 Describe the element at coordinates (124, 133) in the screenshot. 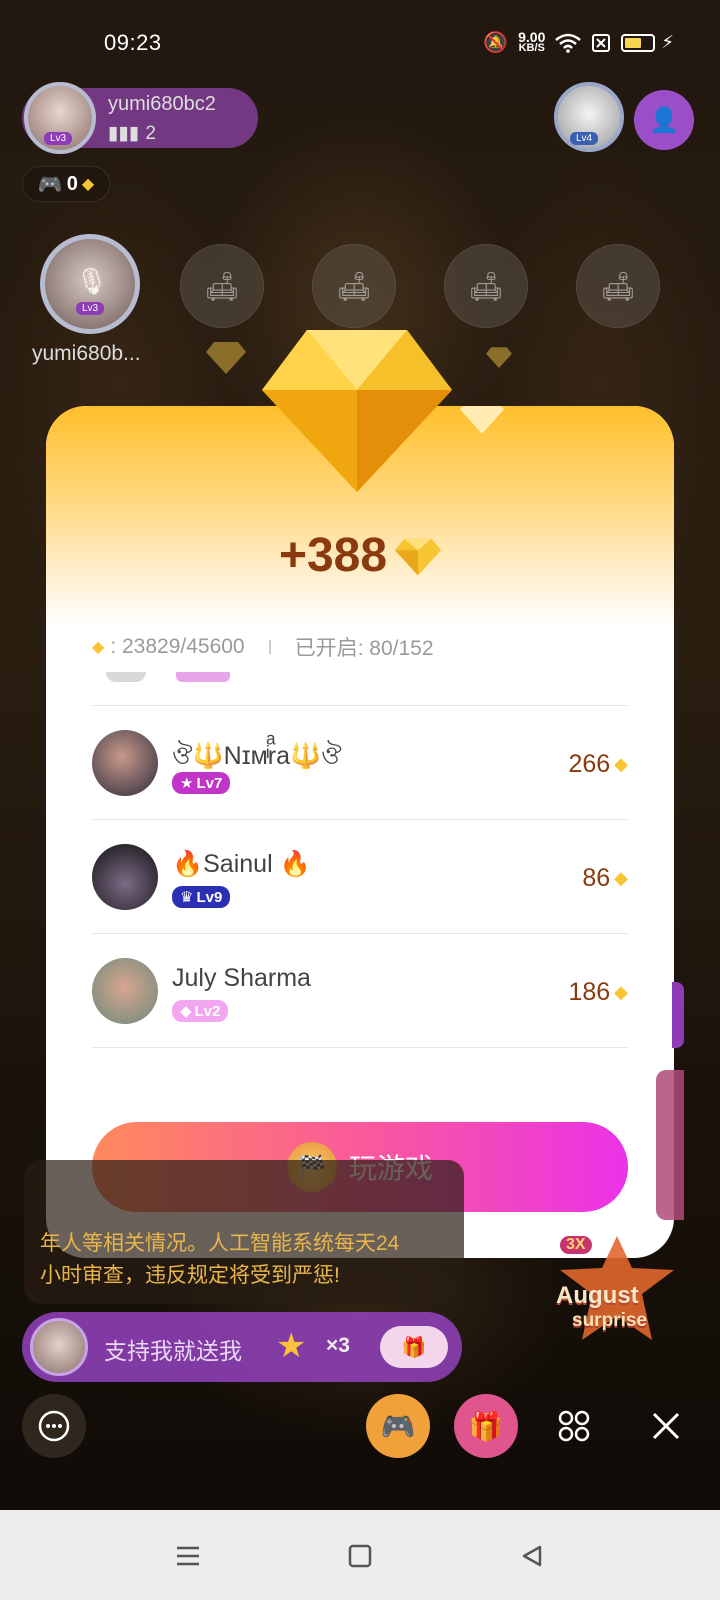

I see `bar-chart-icon: ▮▮▮` at that location.